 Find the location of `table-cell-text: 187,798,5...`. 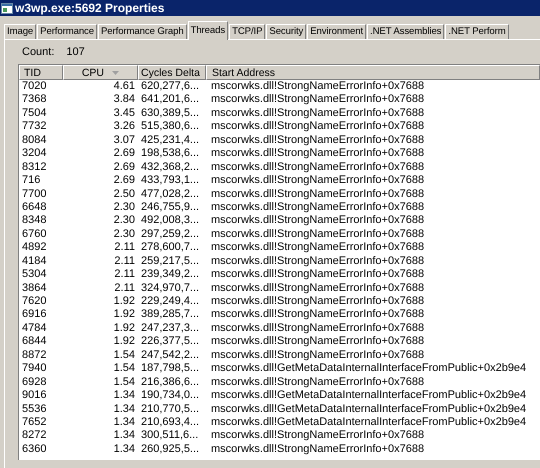

table-cell-text: 187,798,5... is located at coordinates (170, 369).